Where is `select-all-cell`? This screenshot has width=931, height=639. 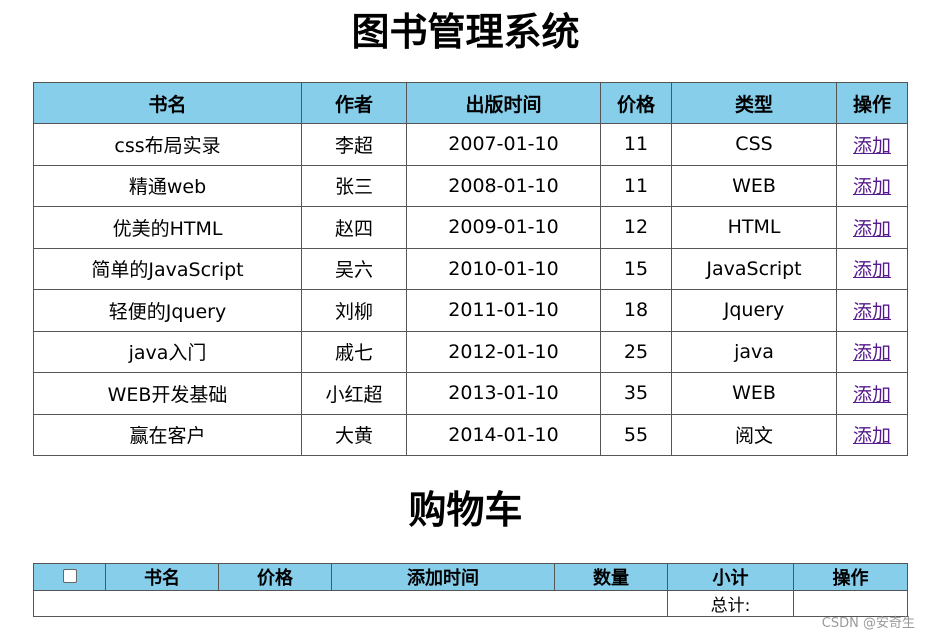 select-all-cell is located at coordinates (69, 577).